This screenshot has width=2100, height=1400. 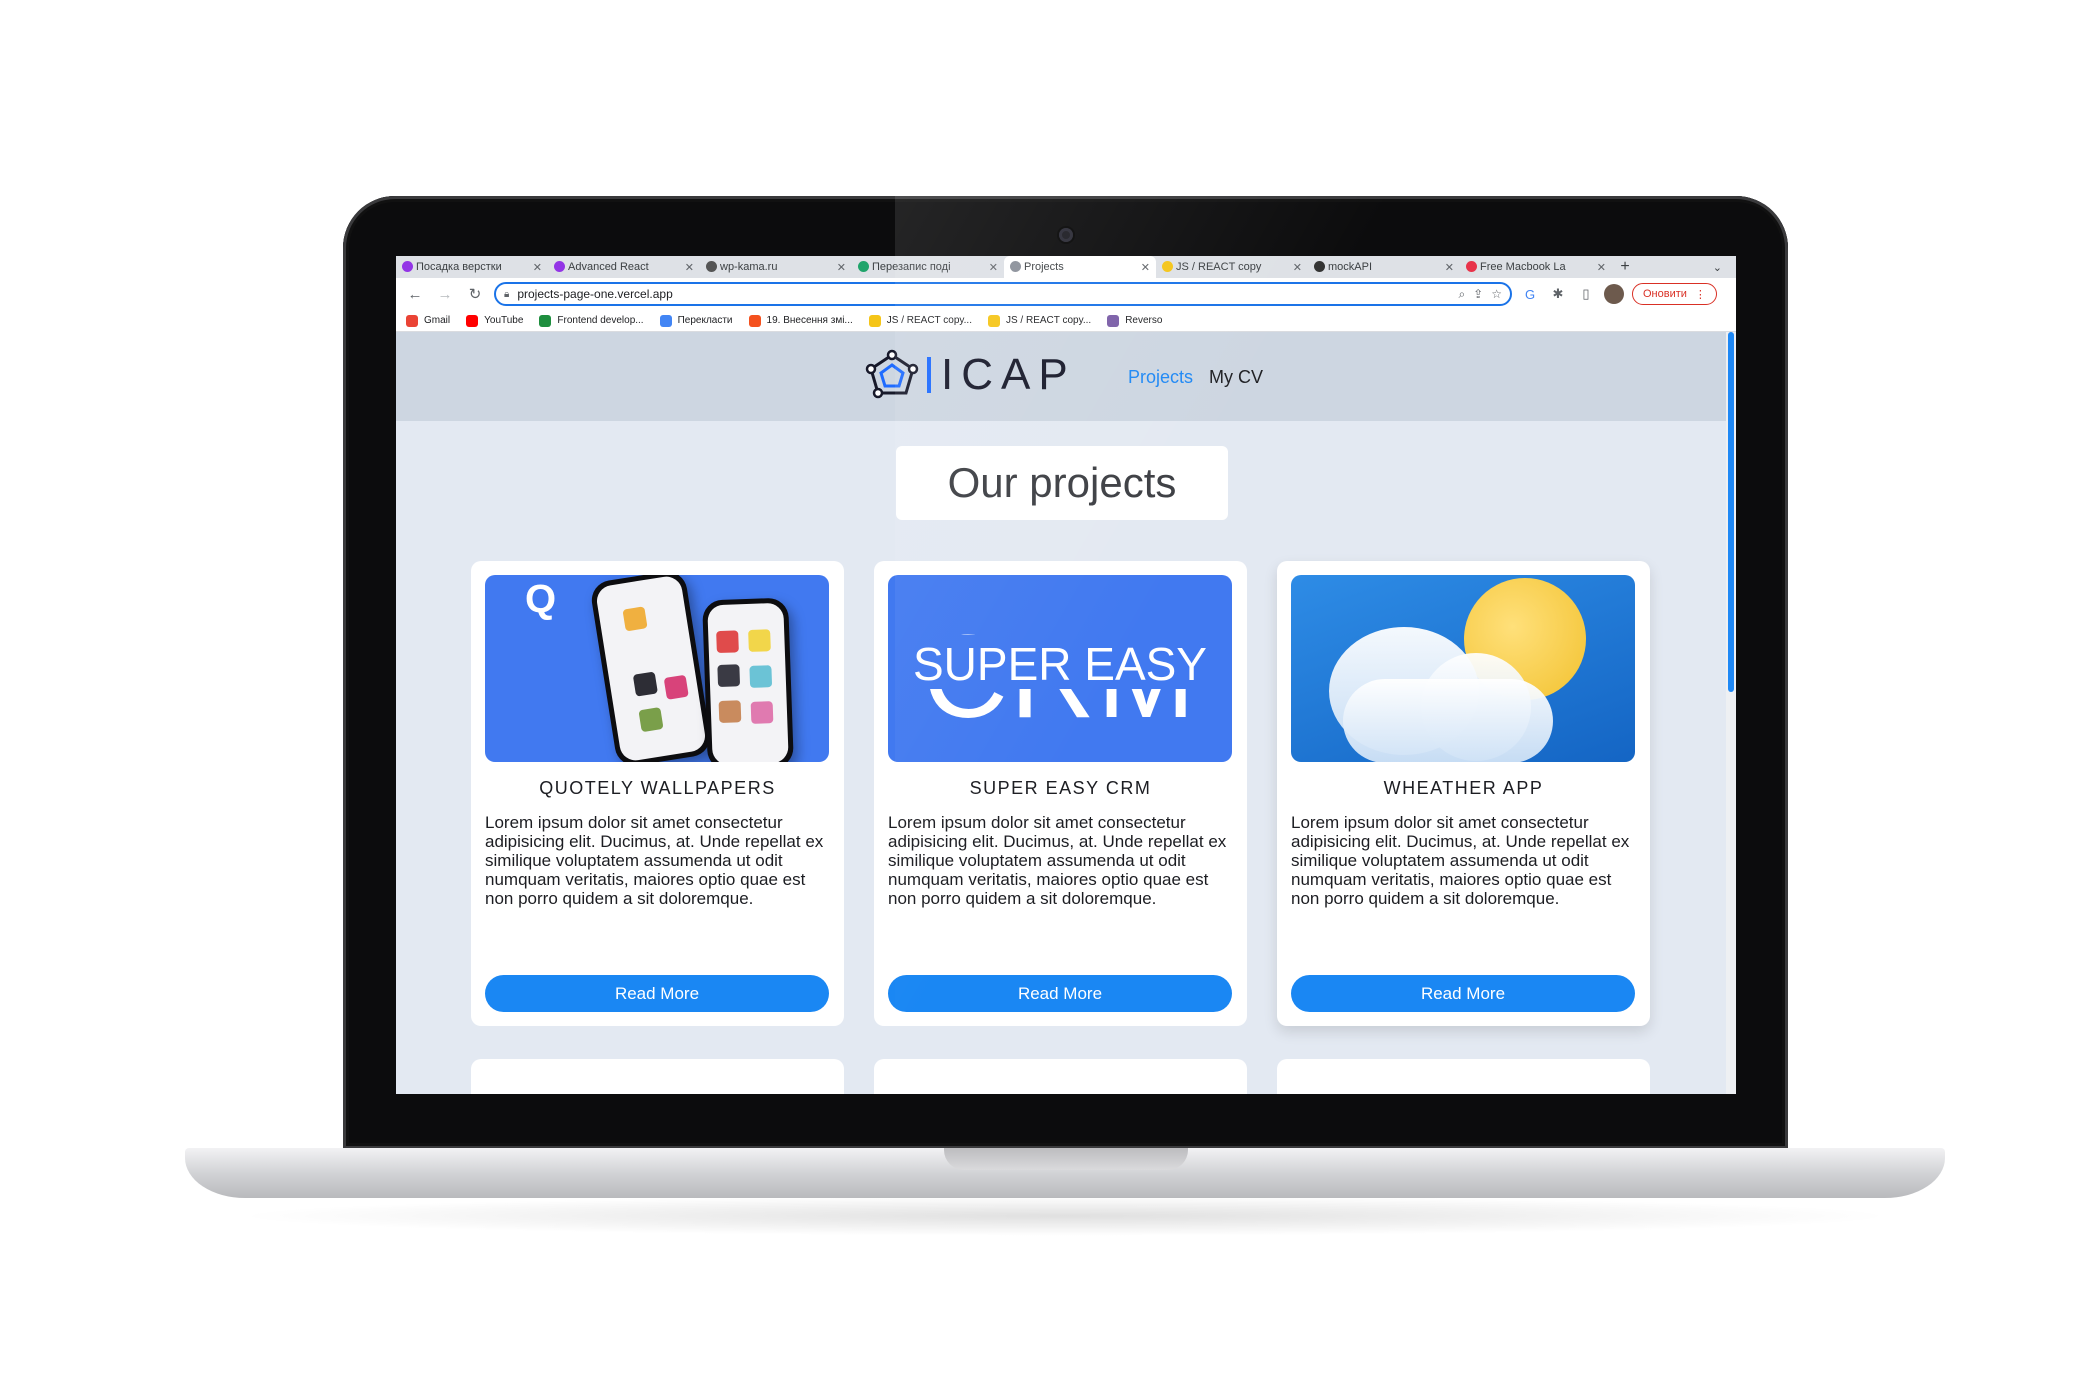 What do you see at coordinates (1523, 267) in the screenshot?
I see `tab-title: Free Macbook La` at bounding box center [1523, 267].